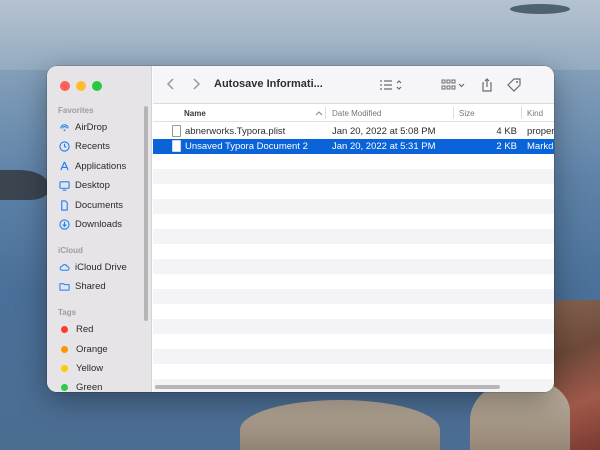 Image resolution: width=600 pixels, height=450 pixels. What do you see at coordinates (64, 224) in the screenshot?
I see `download-icon` at bounding box center [64, 224].